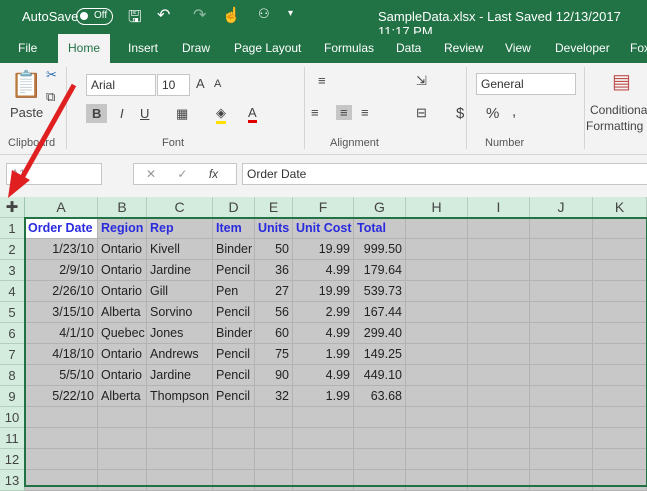 This screenshot has width=647, height=491. I want to click on conditional-formatting-icon: ▤, so click(621, 81).